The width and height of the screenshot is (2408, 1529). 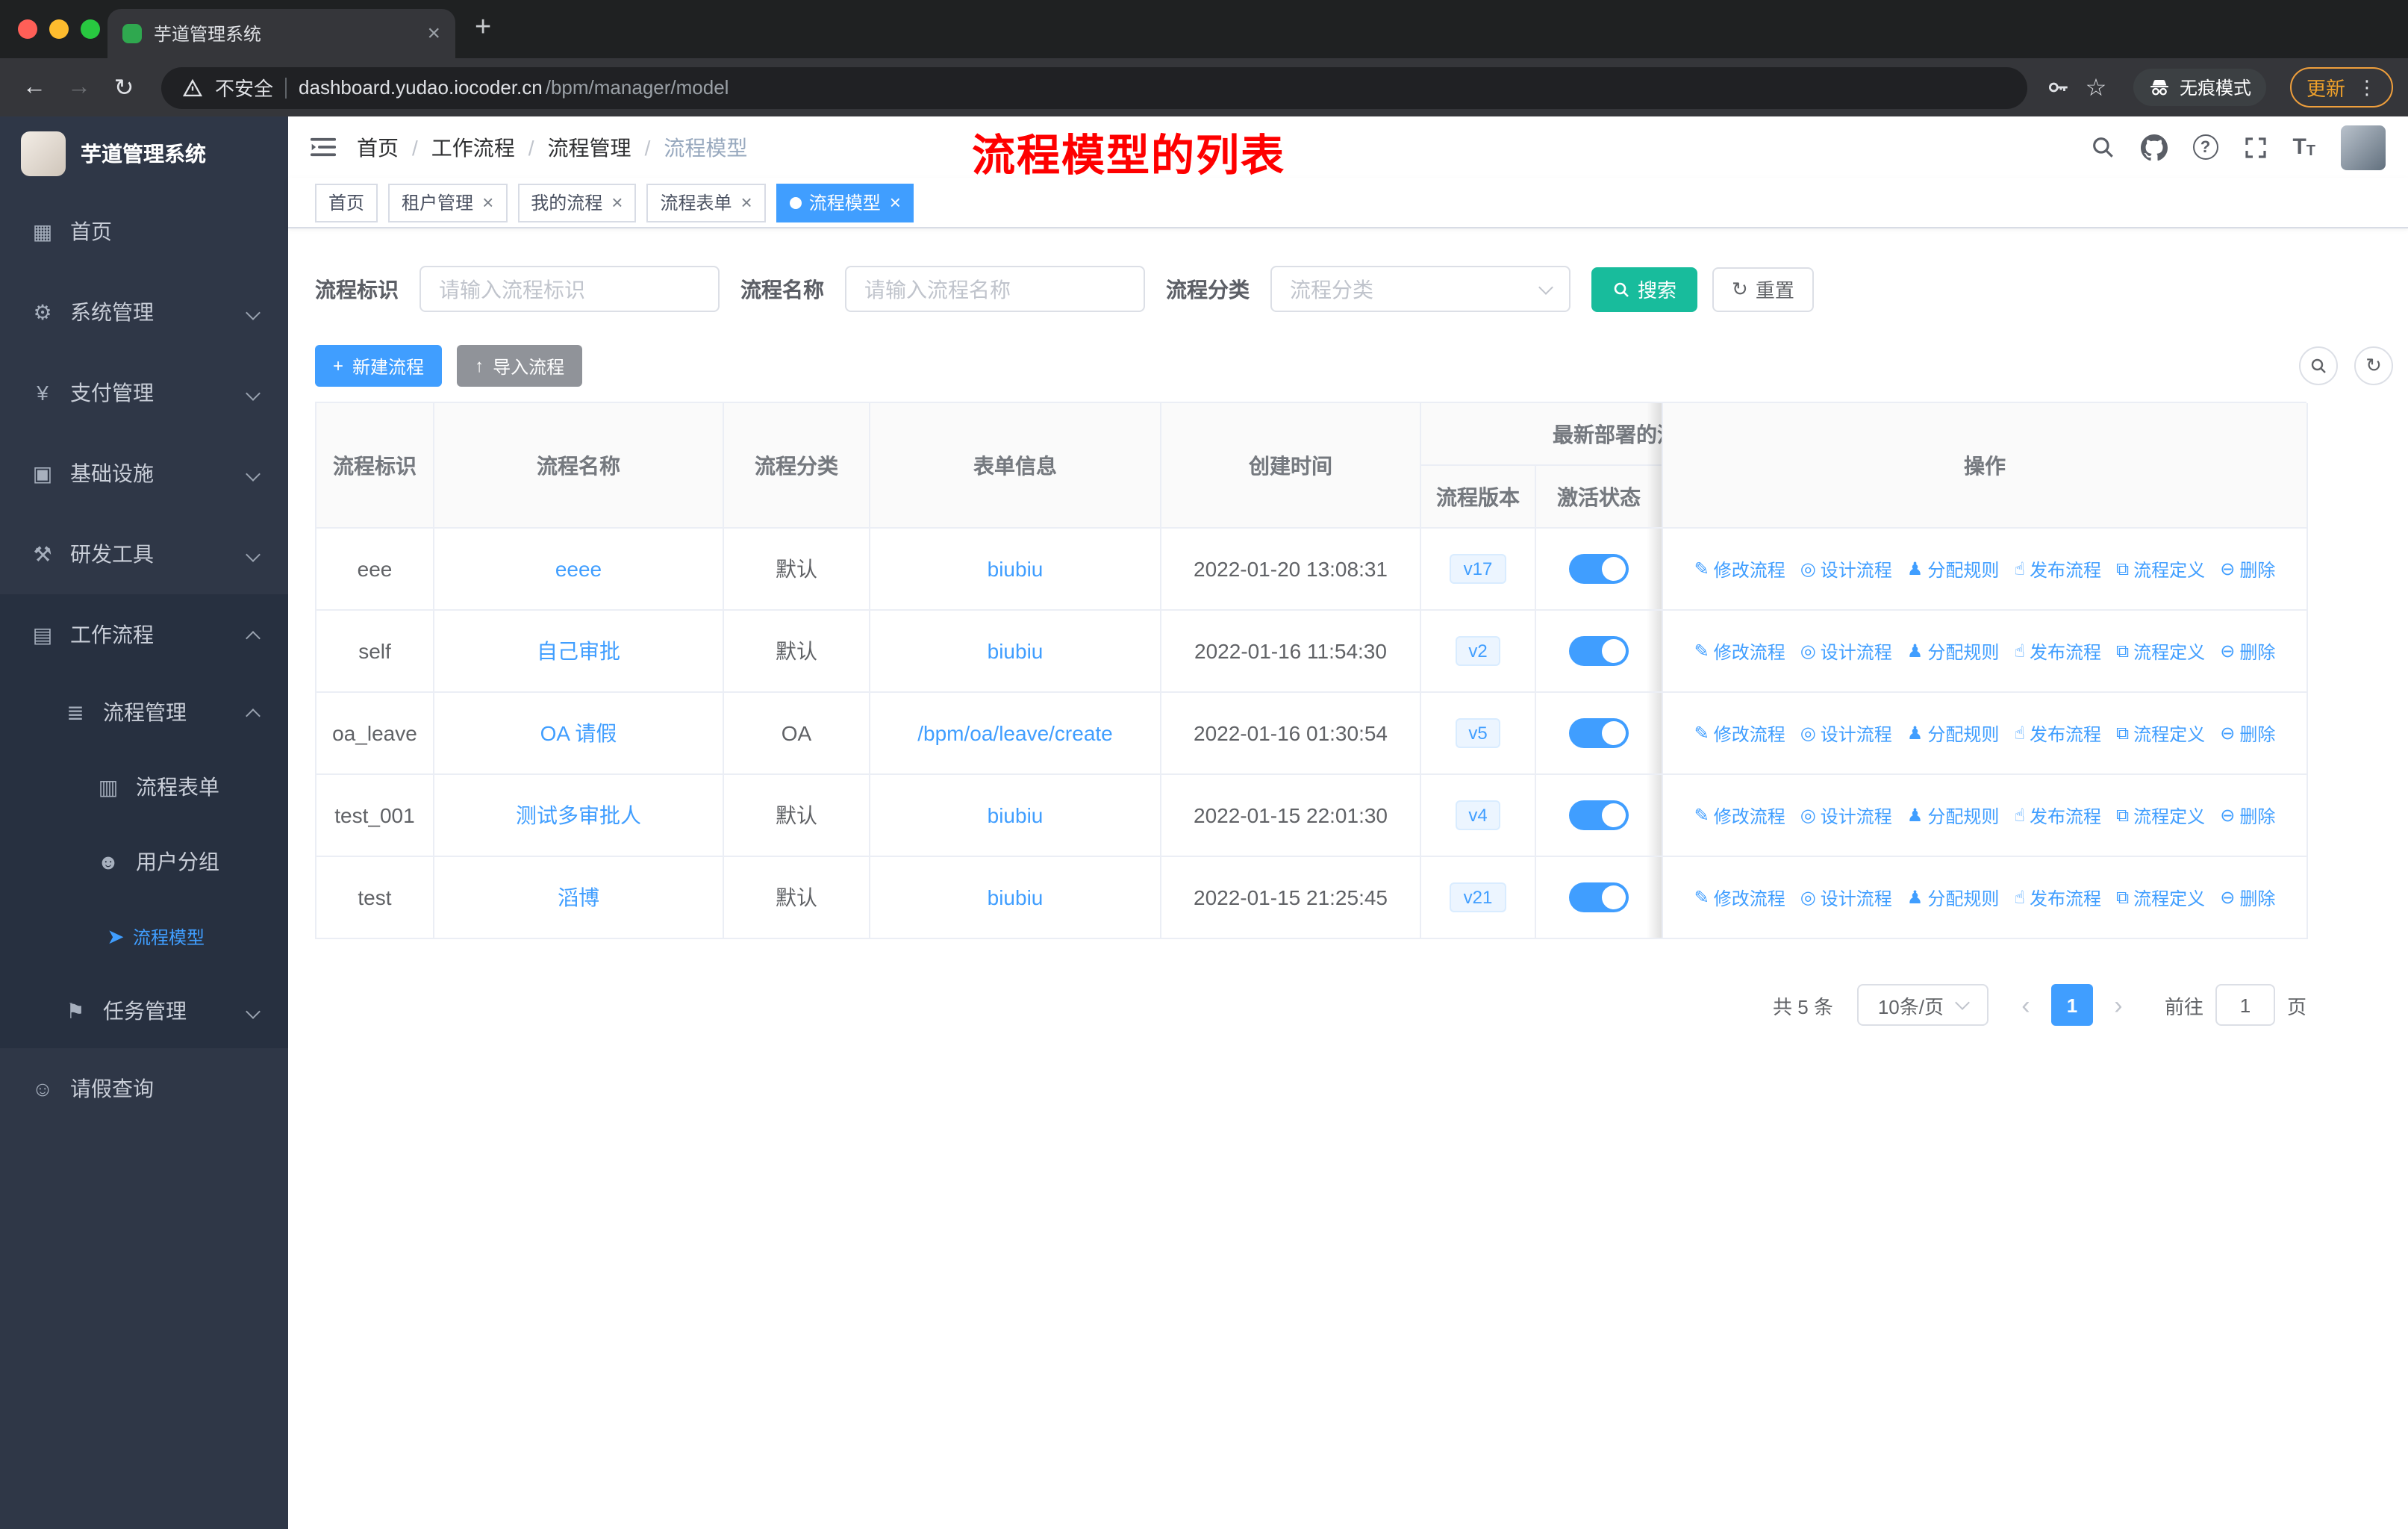 I want to click on cell-form-link: /bpm/oa/leave/create, so click(x=1015, y=734).